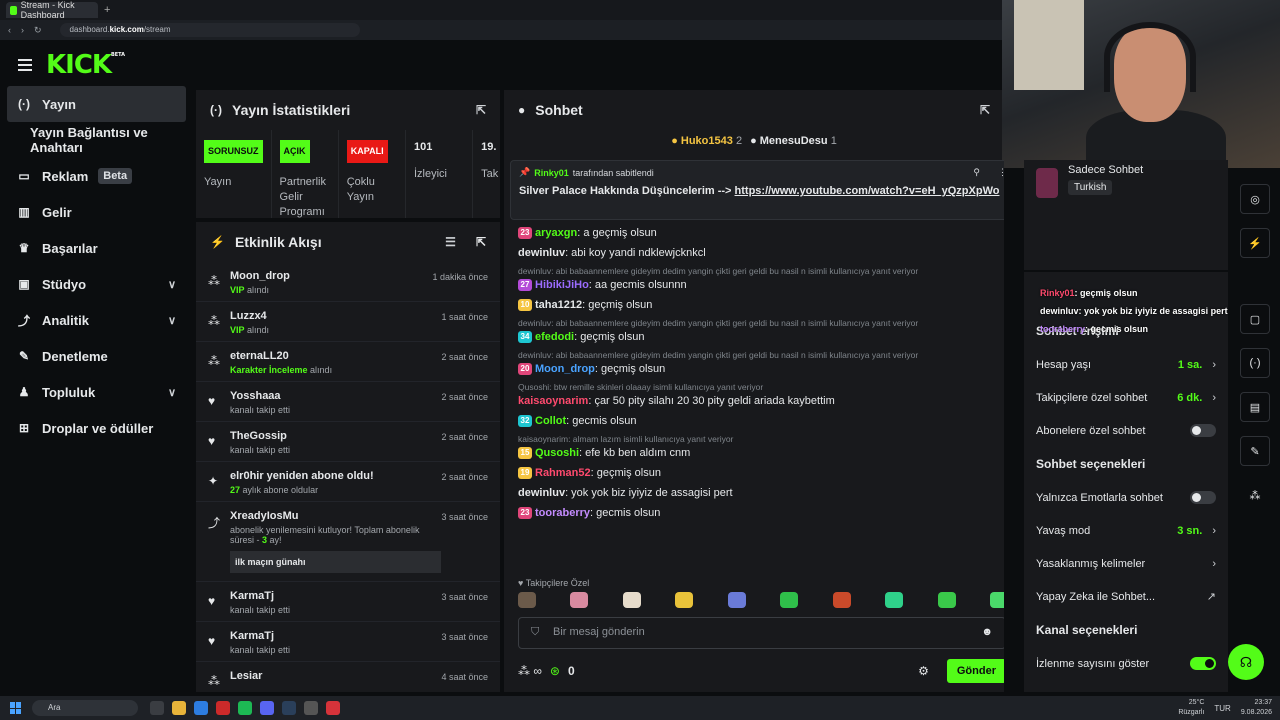  I want to click on show-viewers-toggle, so click(1203, 663).